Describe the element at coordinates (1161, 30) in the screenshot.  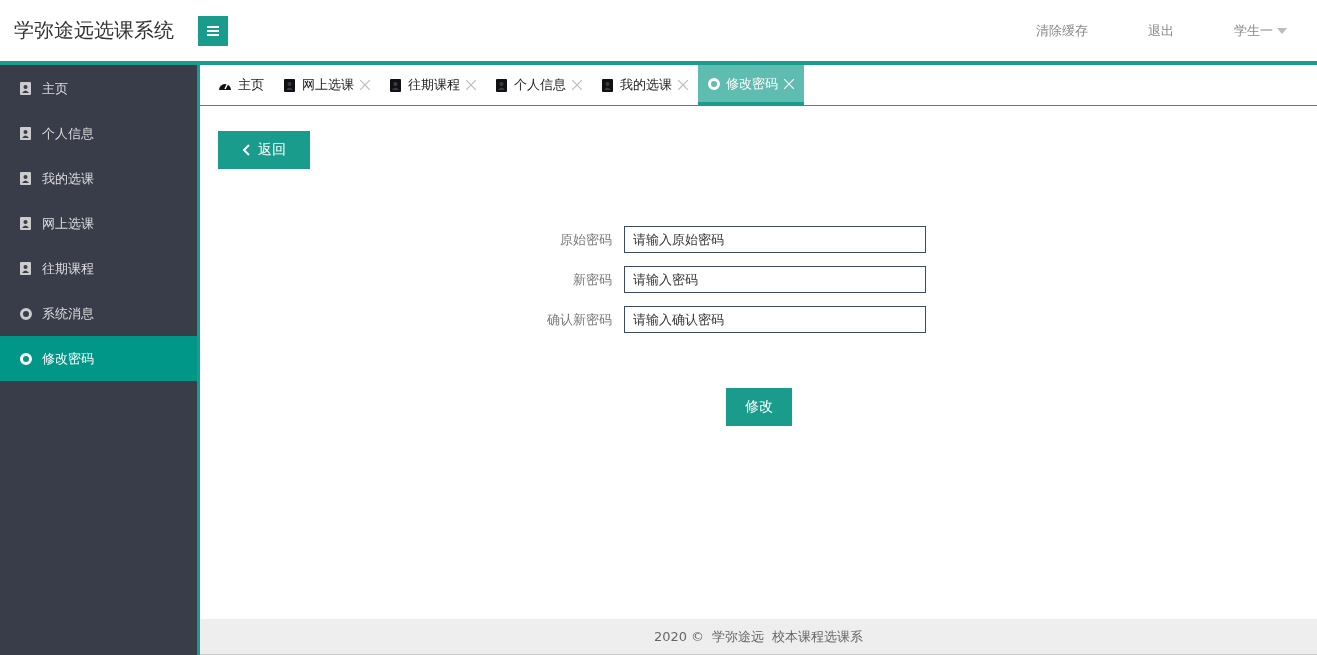
I see `header-link: 退出` at that location.